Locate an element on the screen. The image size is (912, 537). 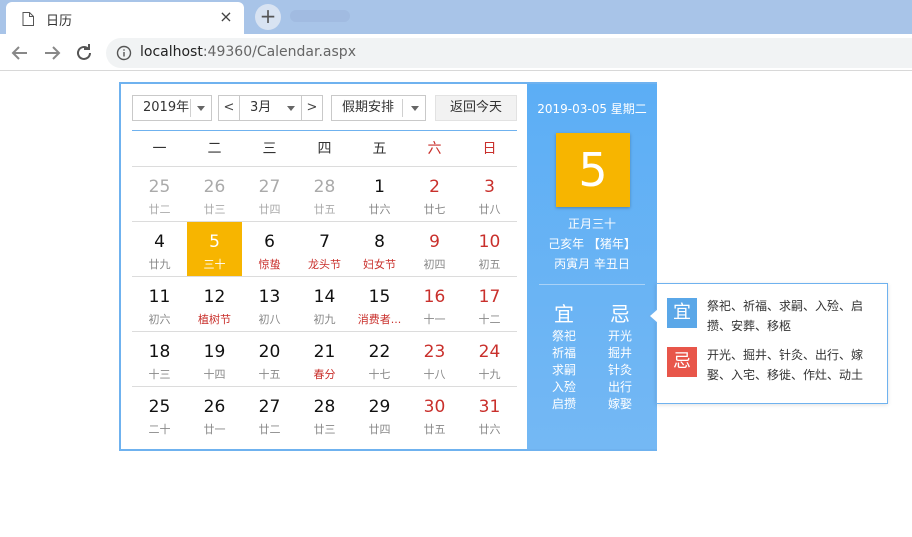
back-to-today-button: 返回今天 is located at coordinates (476, 108).